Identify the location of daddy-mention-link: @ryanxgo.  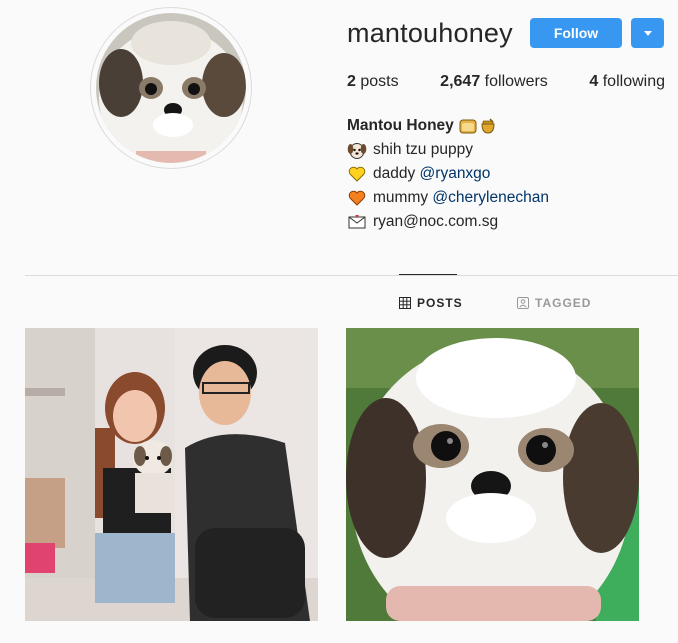
(455, 174).